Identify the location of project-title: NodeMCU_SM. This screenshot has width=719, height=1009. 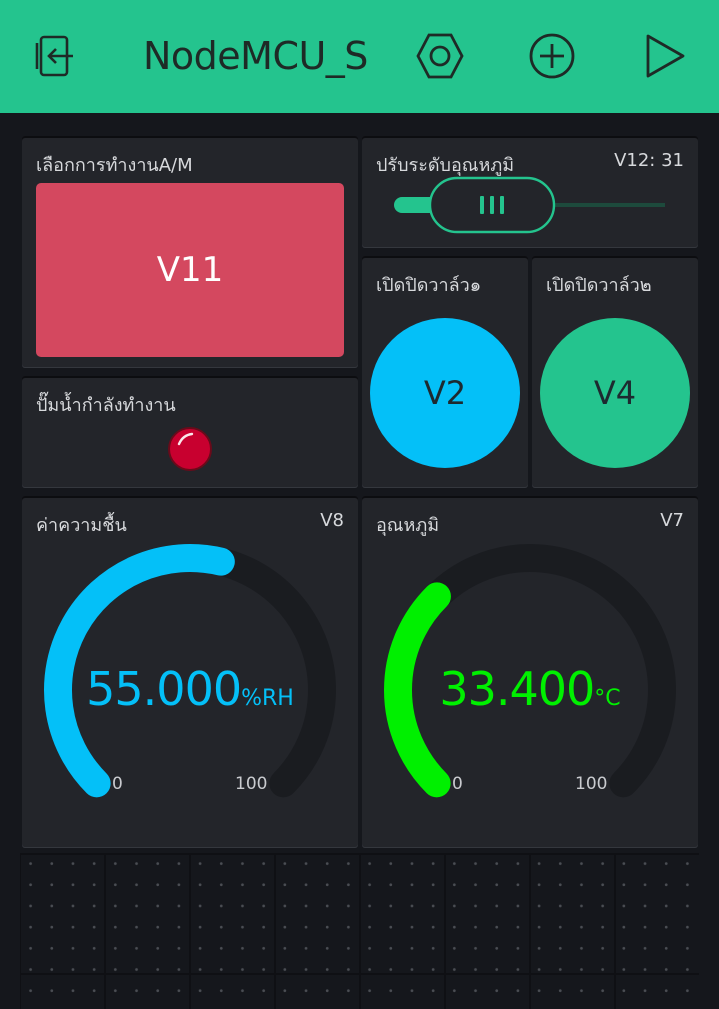
(256, 56).